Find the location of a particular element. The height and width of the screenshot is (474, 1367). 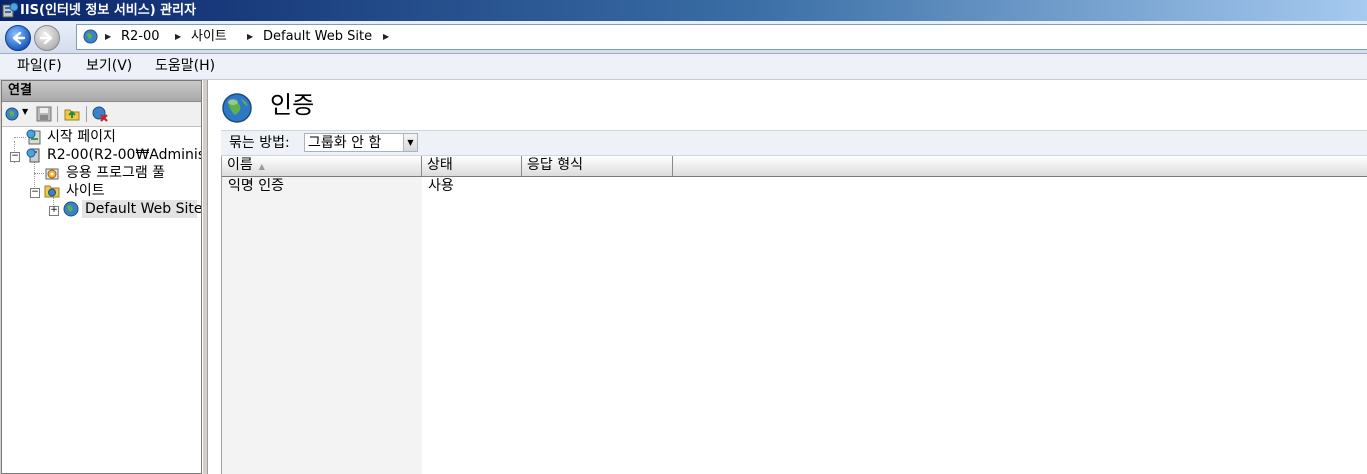

tree-item-app-pools: 응용 프로그램 풀 is located at coordinates (119, 173).